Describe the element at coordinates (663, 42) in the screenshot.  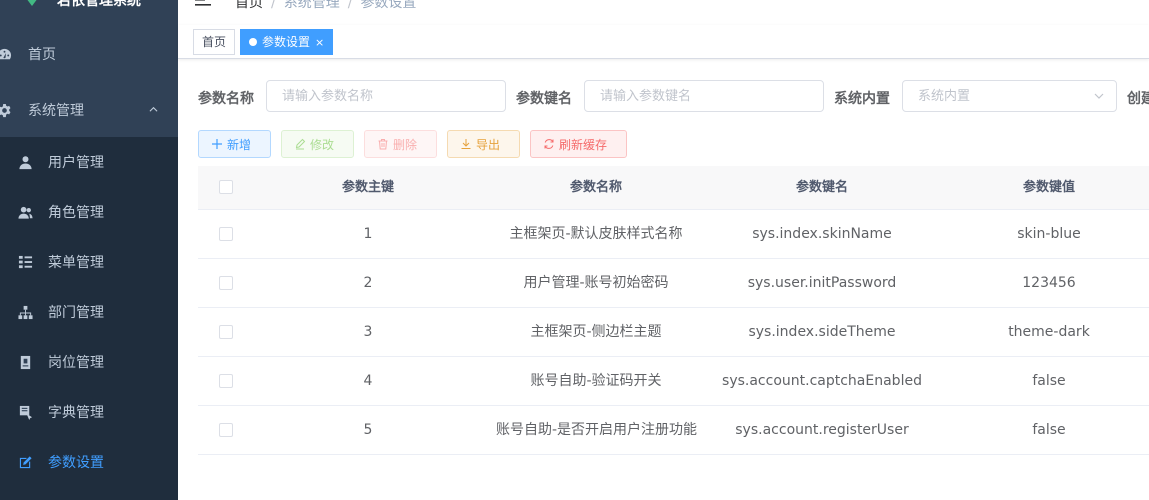
I see `tags-view: 首页 参数设置 ×` at that location.